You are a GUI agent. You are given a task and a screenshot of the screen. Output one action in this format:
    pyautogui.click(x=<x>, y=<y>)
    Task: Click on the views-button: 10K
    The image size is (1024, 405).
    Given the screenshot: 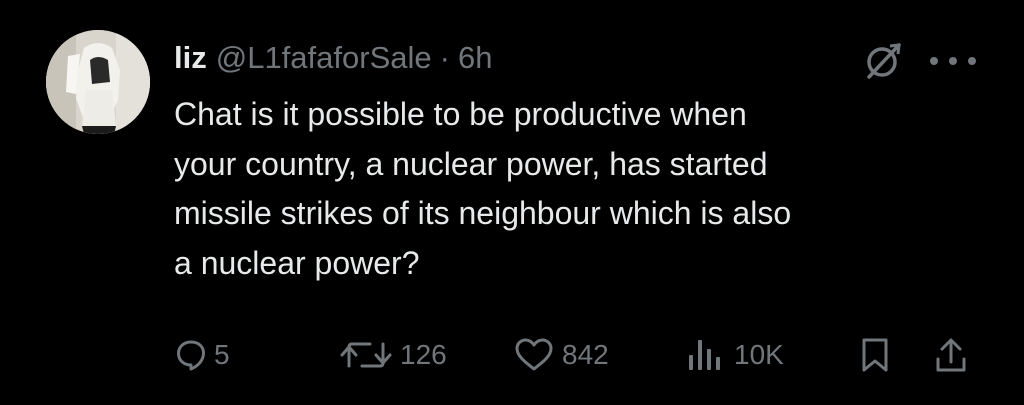 What is the action you would take?
    pyautogui.click(x=735, y=355)
    